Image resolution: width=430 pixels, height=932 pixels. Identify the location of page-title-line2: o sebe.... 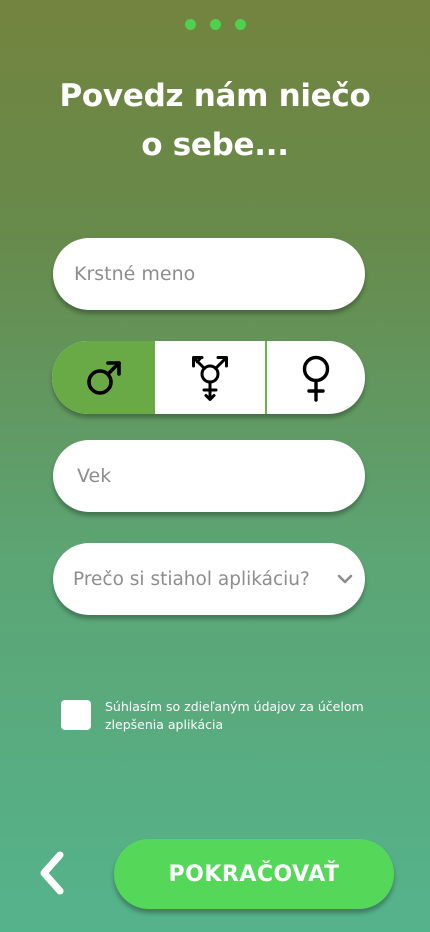
(215, 145).